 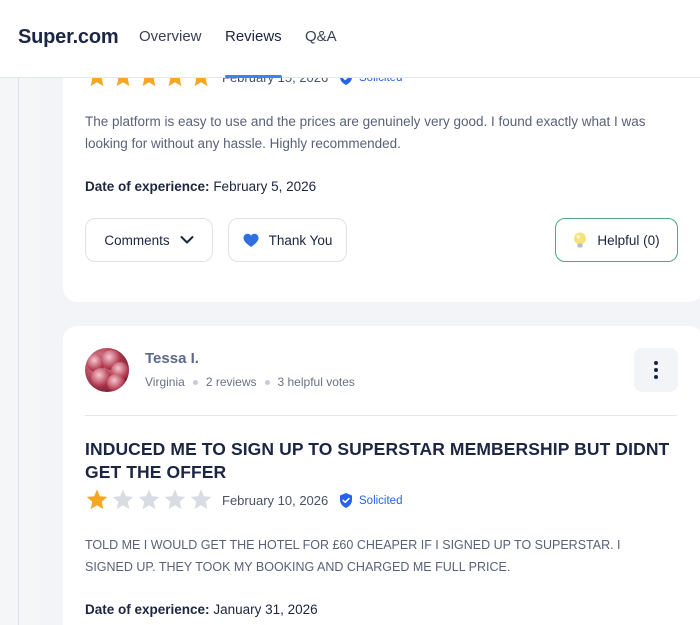 I want to click on author-meta: Virginia 2 reviews 3 helpful votes, so click(x=250, y=382).